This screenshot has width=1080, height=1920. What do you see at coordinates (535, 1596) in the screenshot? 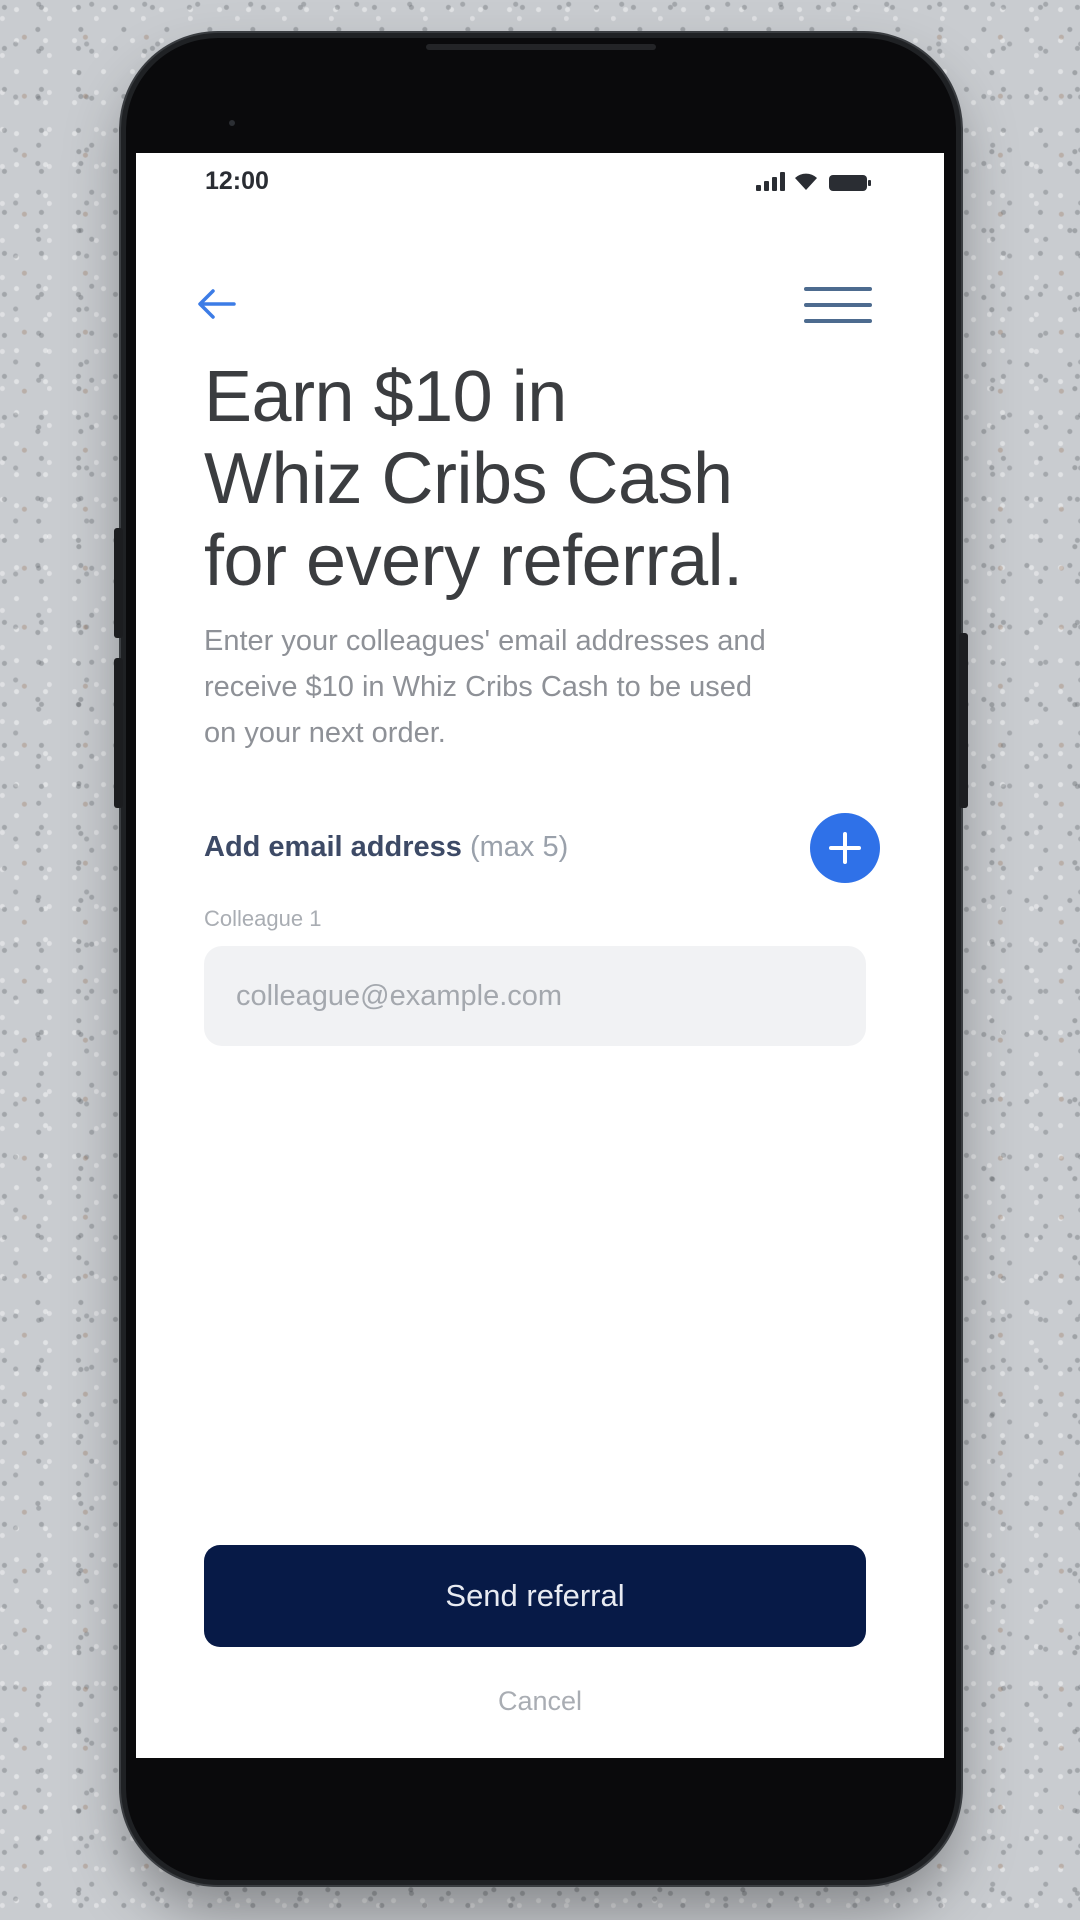
I see `send-referral-button: Send referral` at bounding box center [535, 1596].